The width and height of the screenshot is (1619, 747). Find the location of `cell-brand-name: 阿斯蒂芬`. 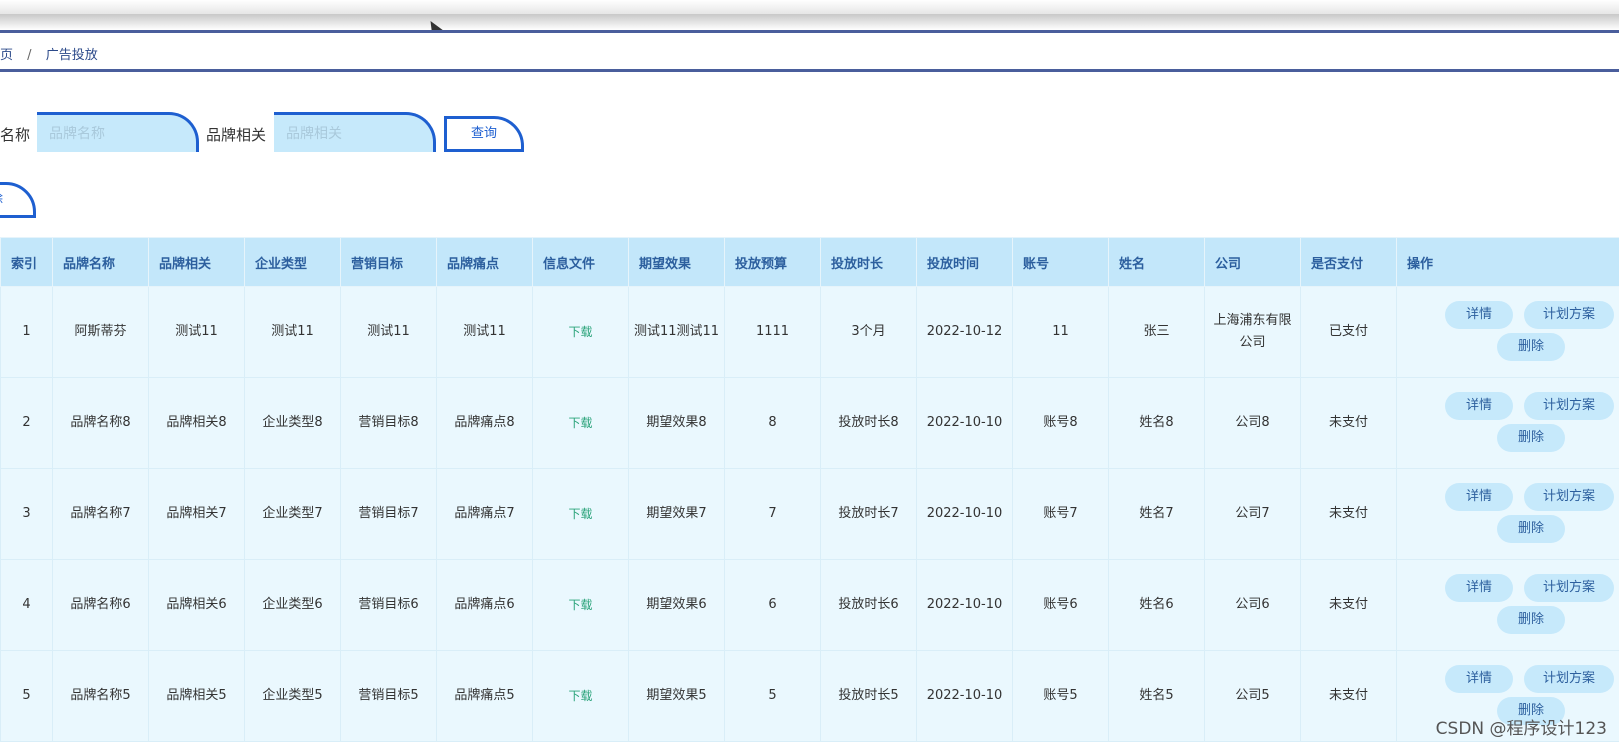

cell-brand-name: 阿斯蒂芬 is located at coordinates (100, 332).